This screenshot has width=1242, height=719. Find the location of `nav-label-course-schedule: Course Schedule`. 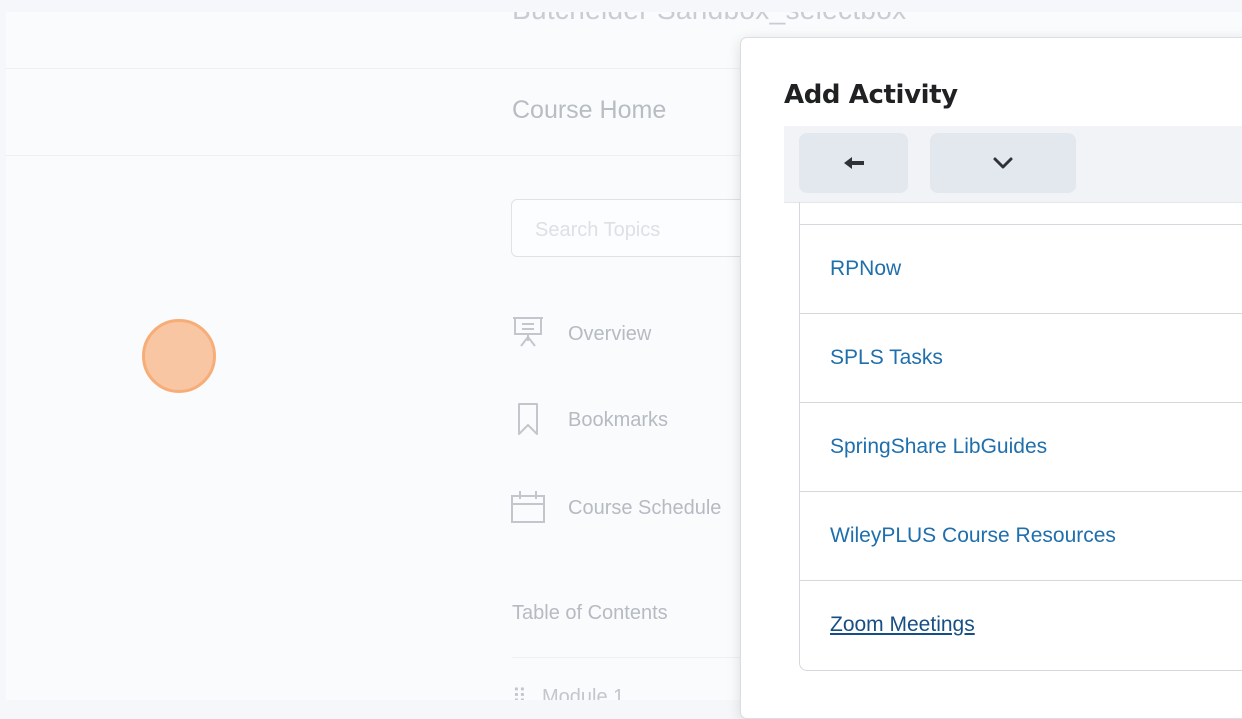

nav-label-course-schedule: Course Schedule is located at coordinates (645, 508).